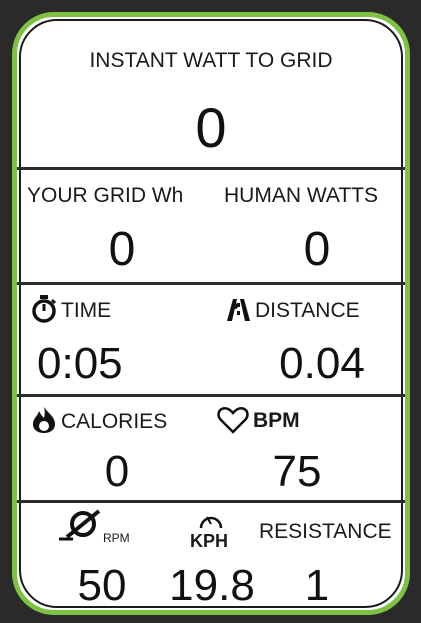 Image resolution: width=421 pixels, height=623 pixels. I want to click on instant-watt-value: 0, so click(211, 127).